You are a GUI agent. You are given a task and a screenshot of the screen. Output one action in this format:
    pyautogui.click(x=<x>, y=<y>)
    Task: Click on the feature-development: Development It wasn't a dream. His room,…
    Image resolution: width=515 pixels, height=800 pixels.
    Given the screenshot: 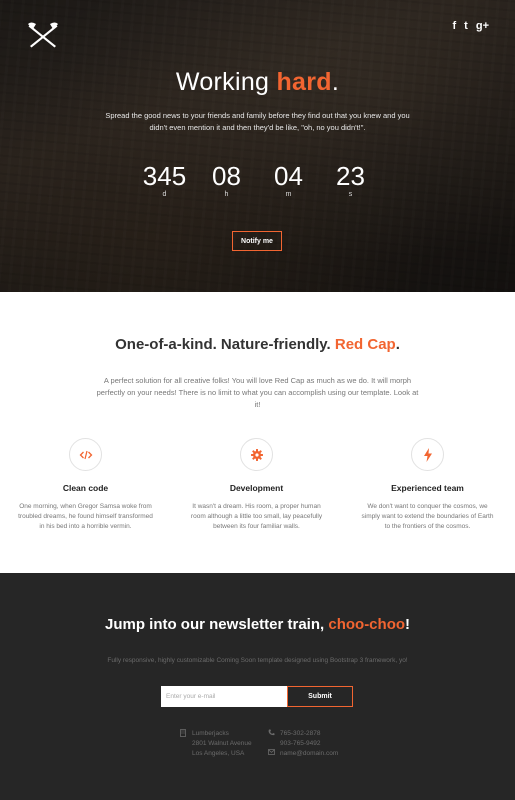 What is the action you would take?
    pyautogui.click(x=256, y=485)
    